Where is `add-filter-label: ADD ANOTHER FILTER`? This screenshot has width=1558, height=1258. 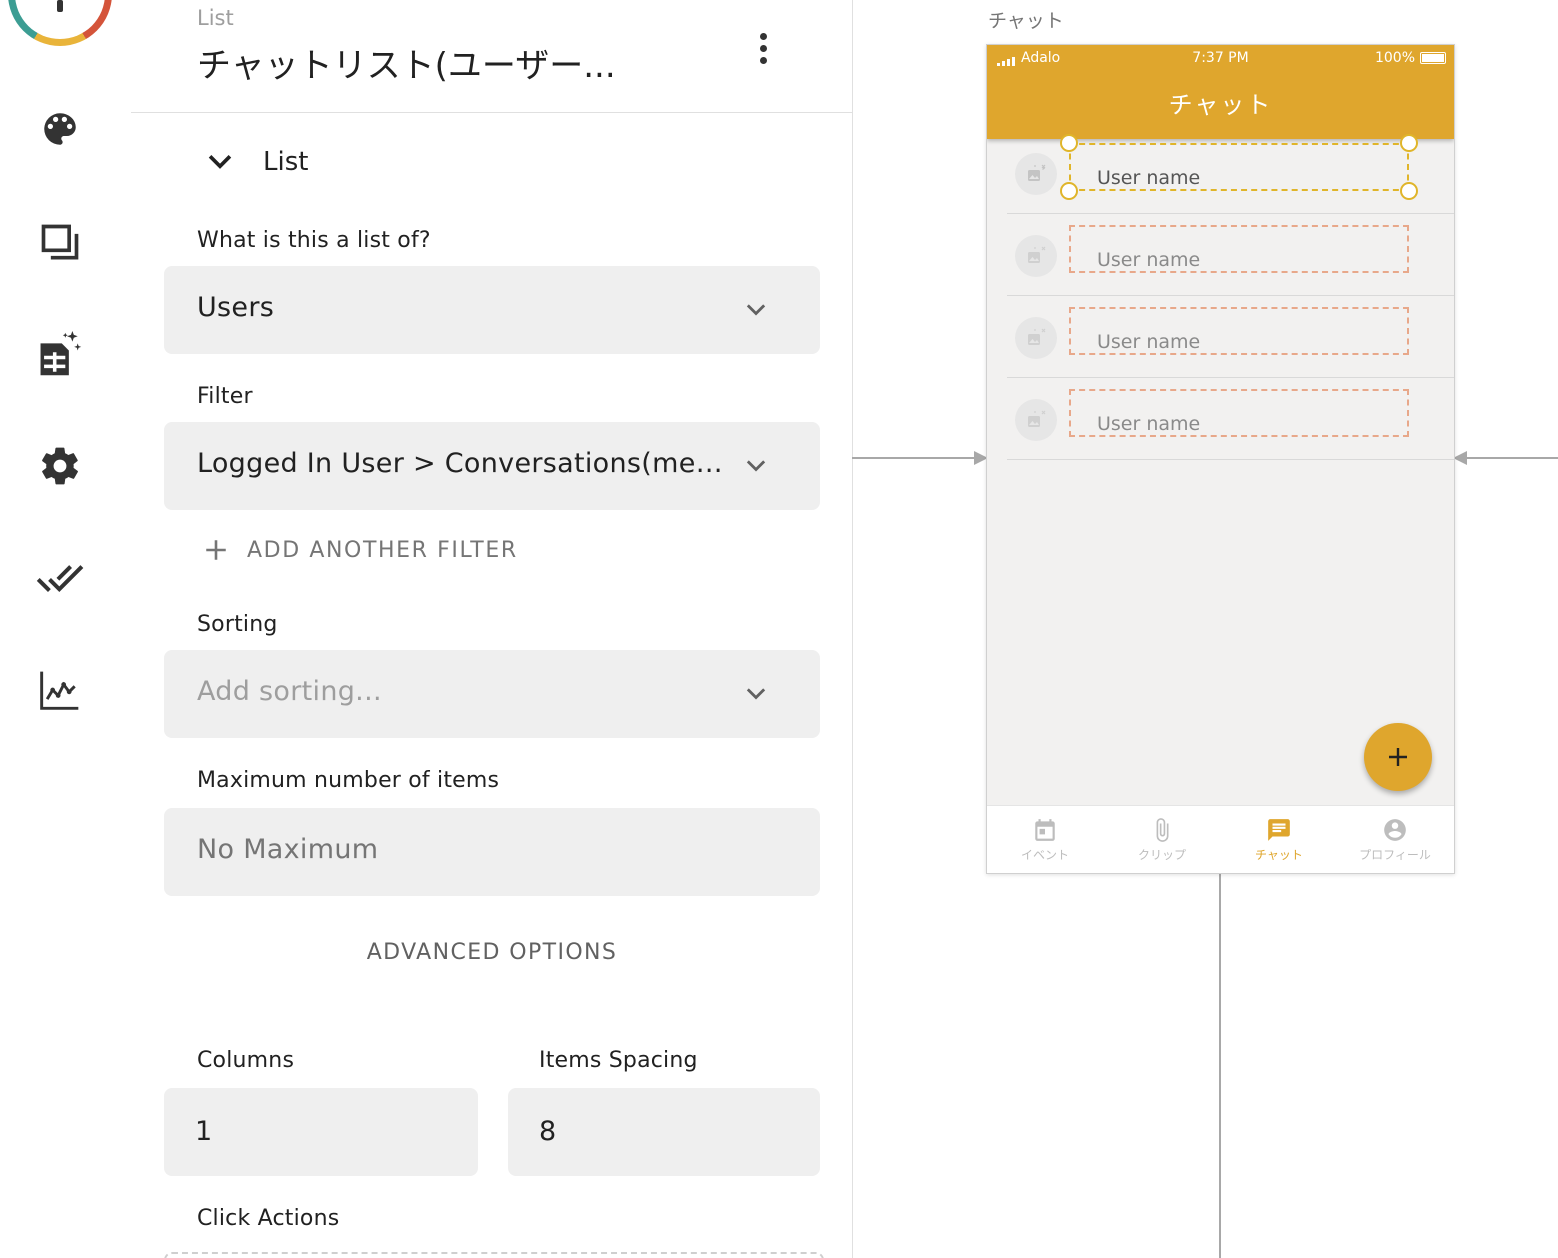 add-filter-label: ADD ANOTHER FILTER is located at coordinates (382, 550).